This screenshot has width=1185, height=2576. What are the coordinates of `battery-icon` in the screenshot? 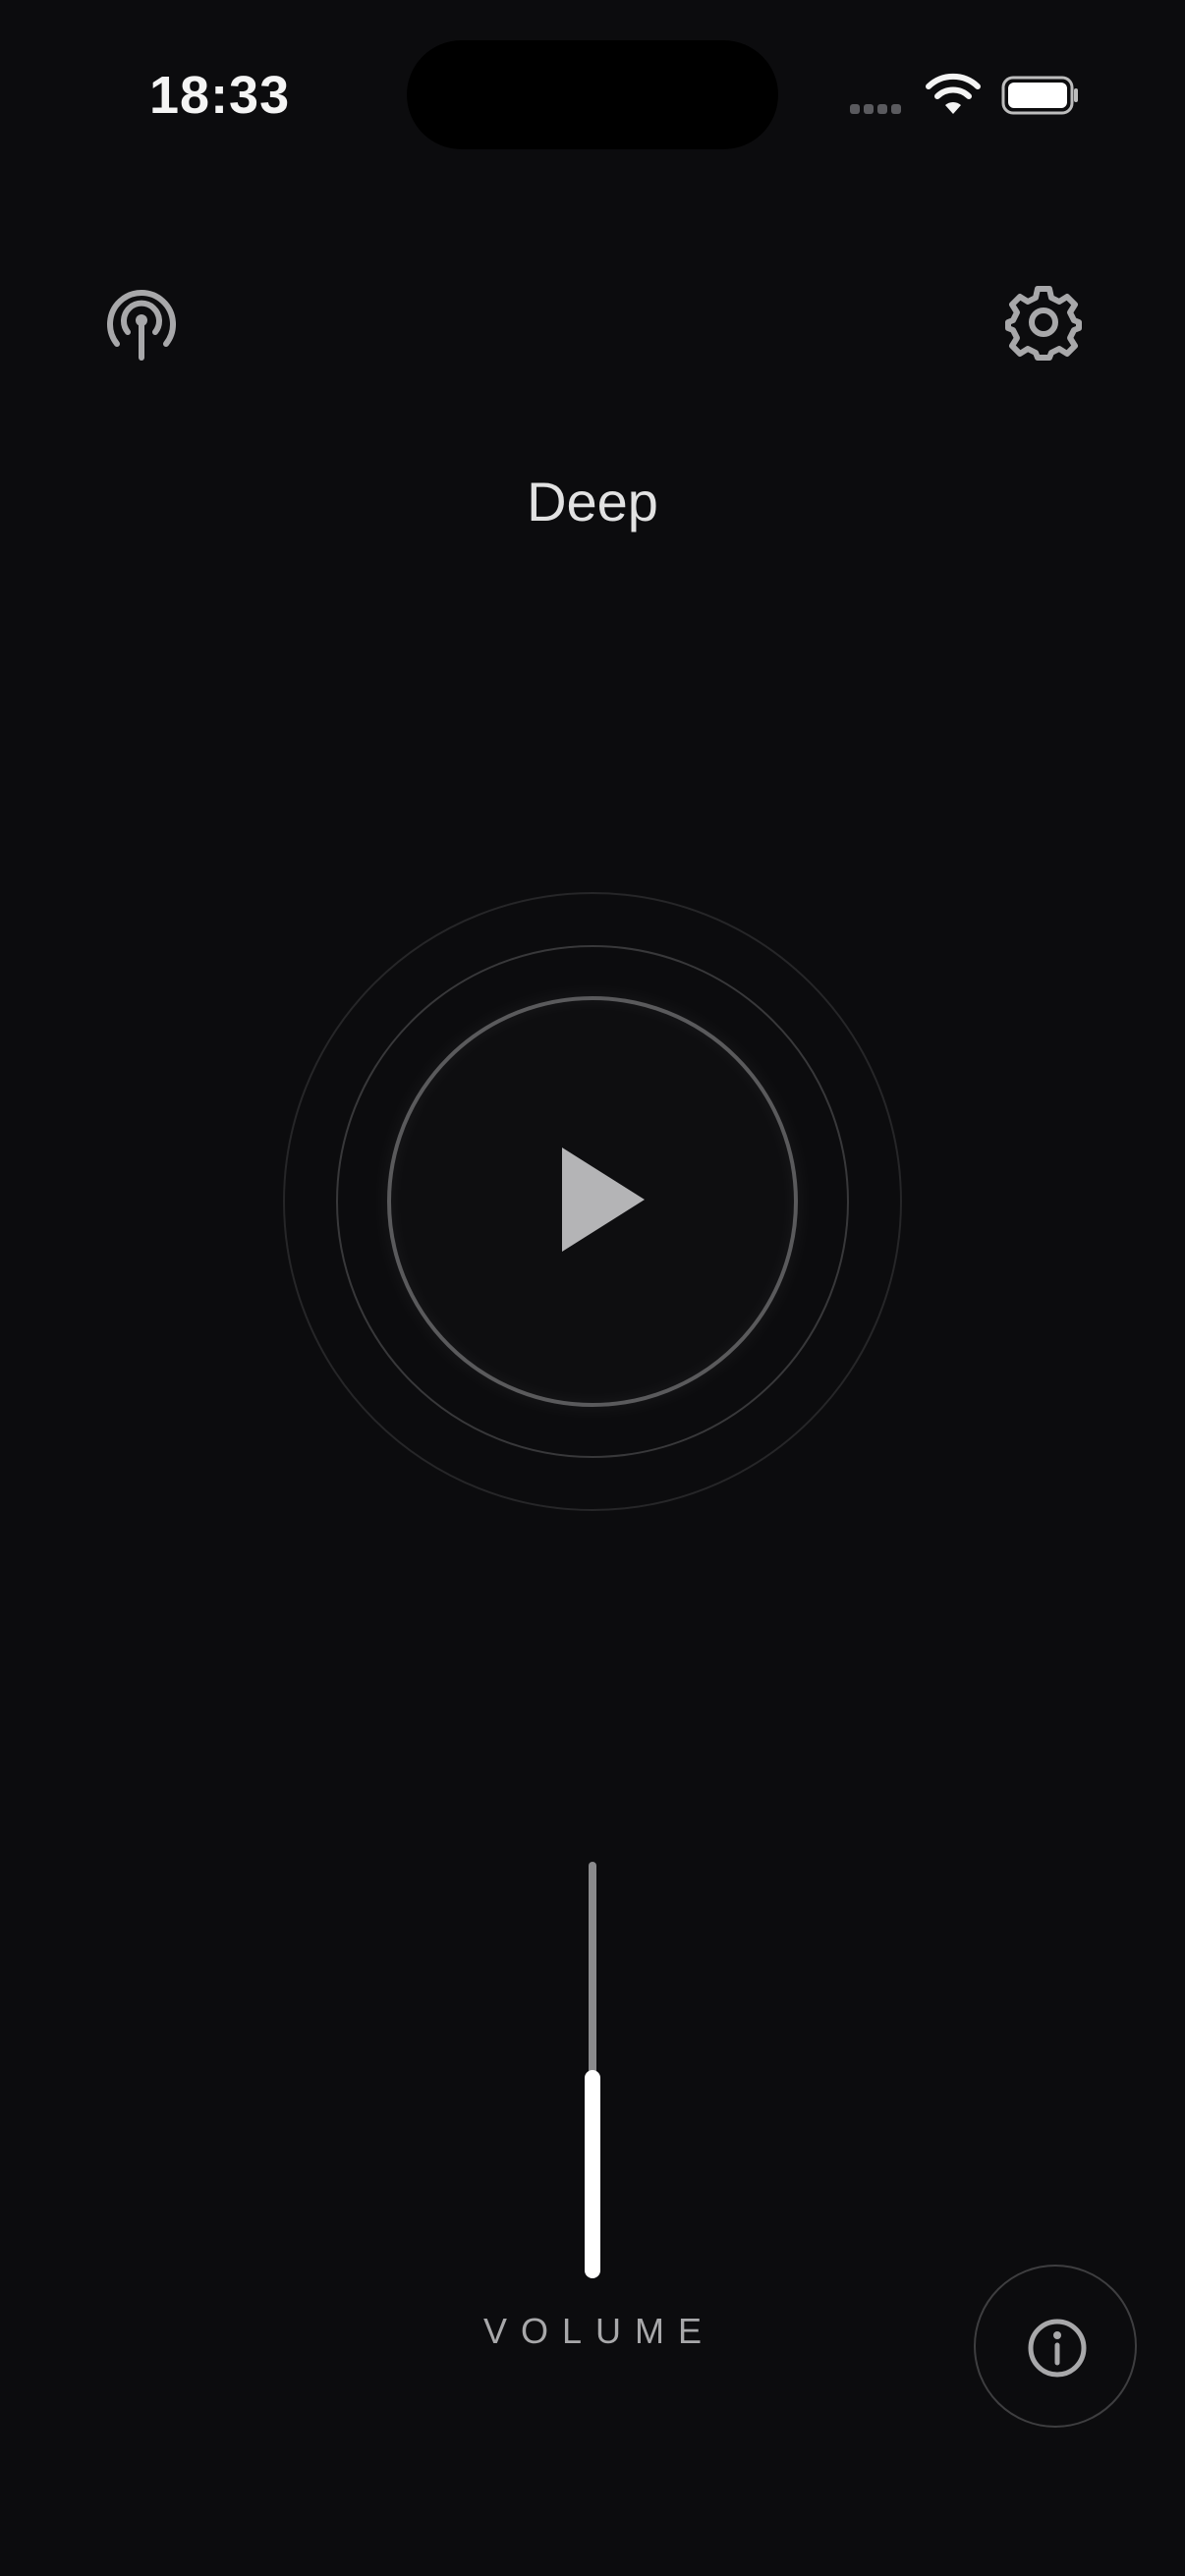 It's located at (1040, 95).